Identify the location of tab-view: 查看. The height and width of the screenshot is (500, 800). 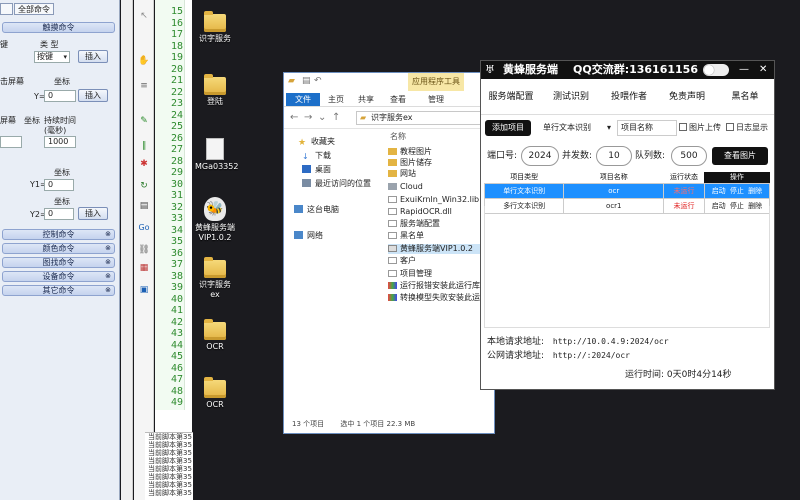
(398, 99).